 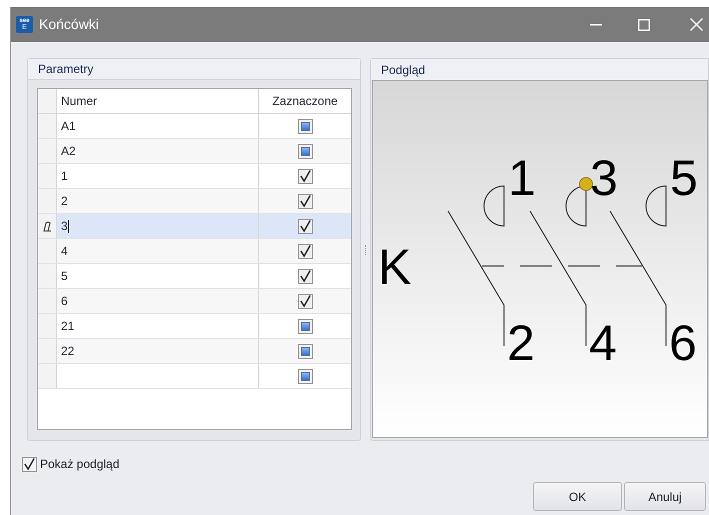 I want to click on panel-title: Podgląd, so click(x=403, y=70).